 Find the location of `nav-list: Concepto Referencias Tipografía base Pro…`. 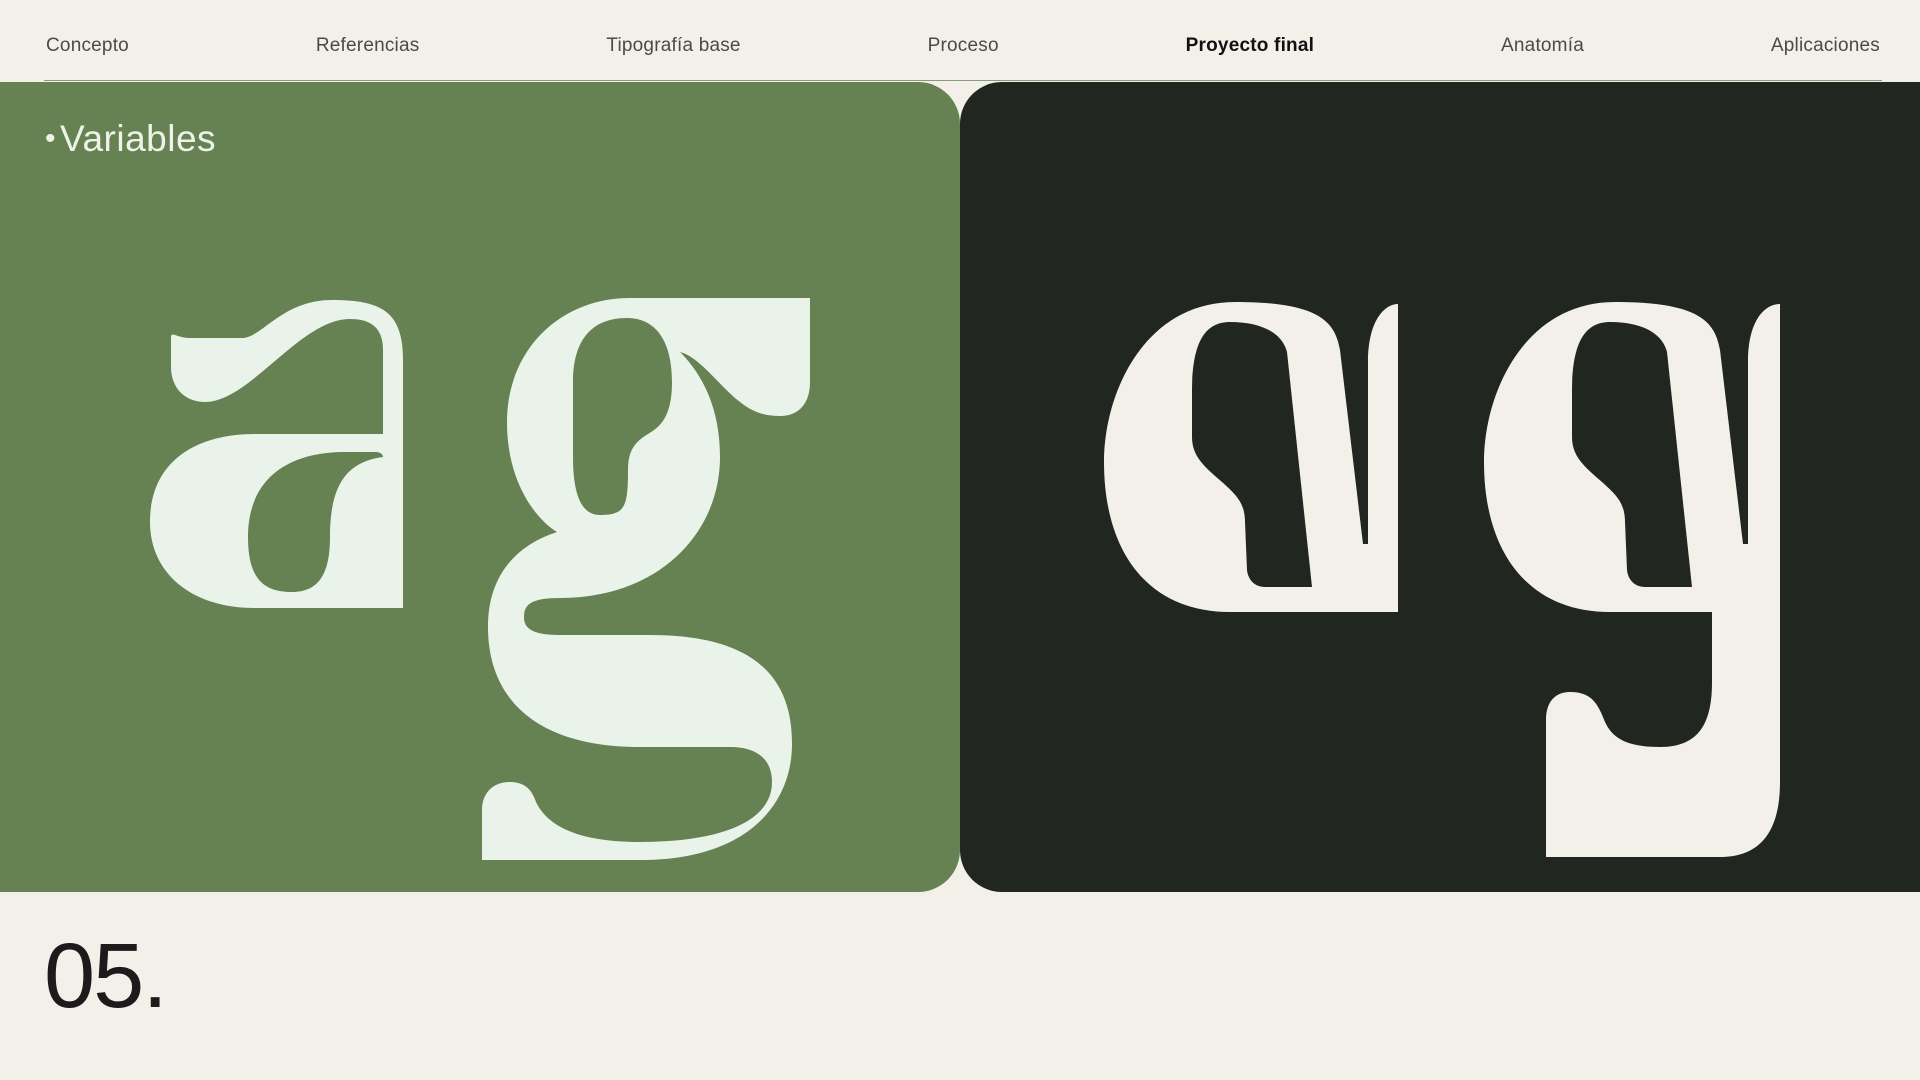

nav-list: Concepto Referencias Tipografía base Pro… is located at coordinates (963, 40).